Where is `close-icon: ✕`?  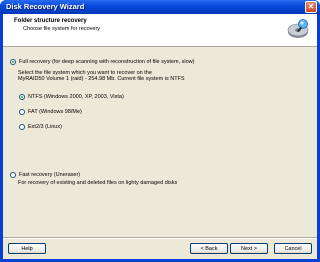
close-icon: ✕ is located at coordinates (311, 6).